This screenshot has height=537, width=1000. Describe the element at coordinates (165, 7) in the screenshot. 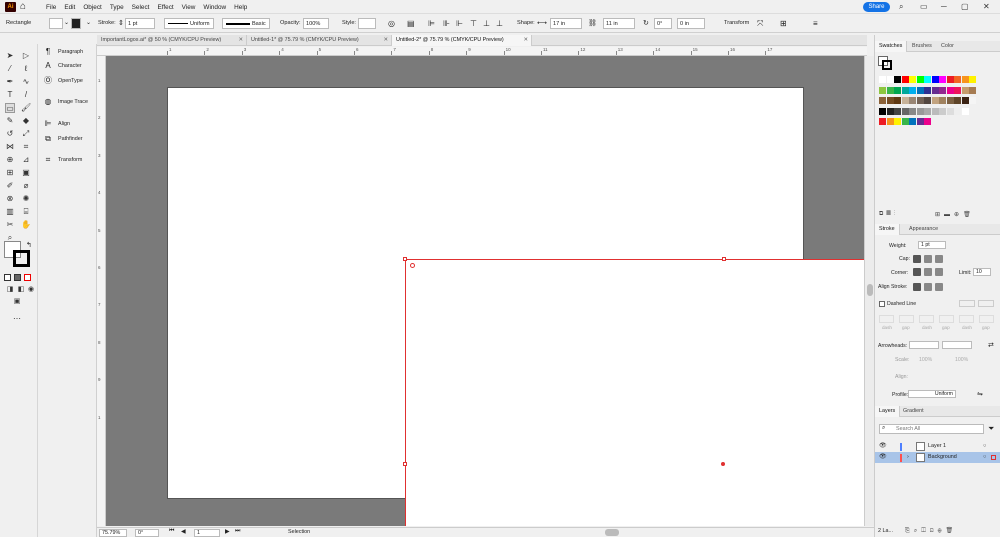

I see `menu-effect: Effect` at that location.